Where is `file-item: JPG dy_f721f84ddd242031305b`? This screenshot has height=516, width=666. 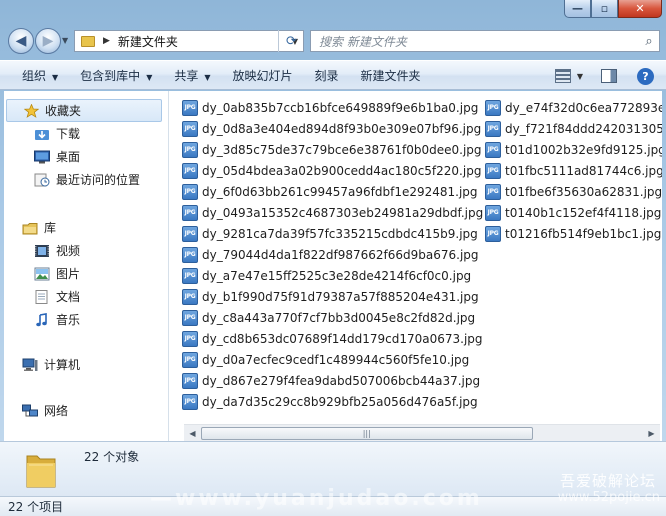 file-item: JPG dy_f721f84ddd242031305b is located at coordinates (573, 128).